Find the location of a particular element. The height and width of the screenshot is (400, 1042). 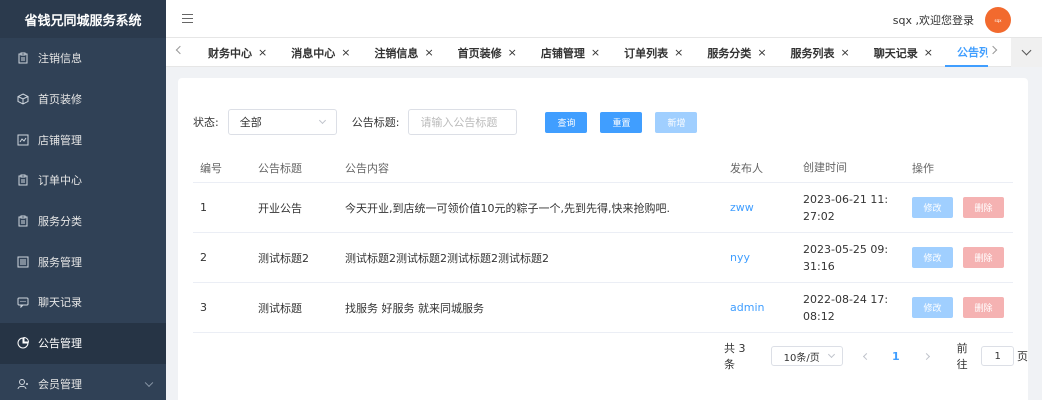

tab-service-category: 服务分类 × is located at coordinates (736, 52).